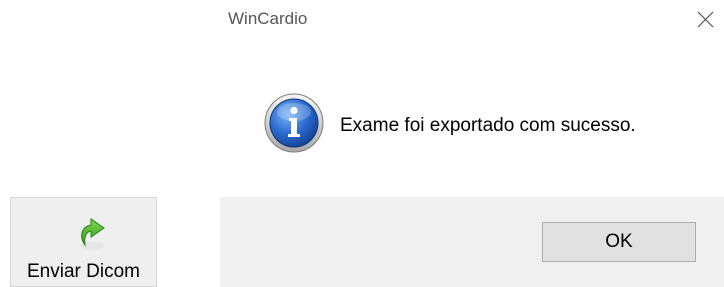  What do you see at coordinates (92, 233) in the screenshot?
I see `green-arrow-send-icon` at bounding box center [92, 233].